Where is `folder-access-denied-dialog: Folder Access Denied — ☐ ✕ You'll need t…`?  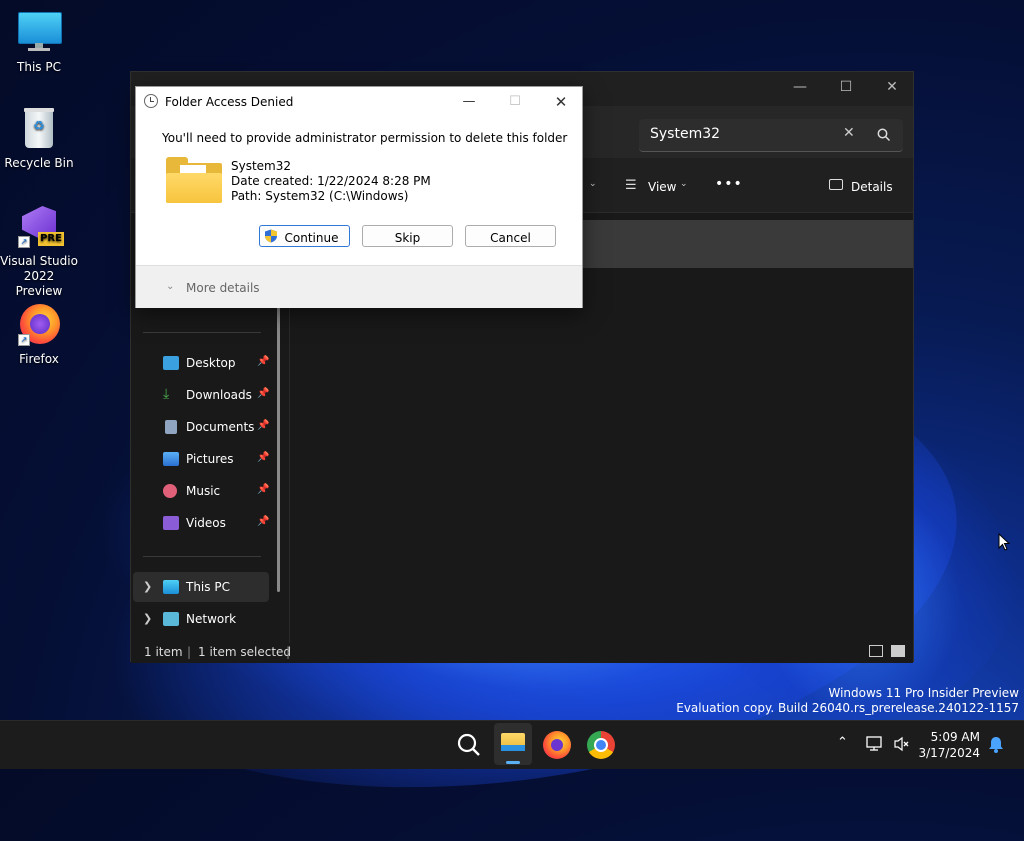
folder-access-denied-dialog: Folder Access Denied — ☐ ✕ You'll need t… is located at coordinates (359, 197).